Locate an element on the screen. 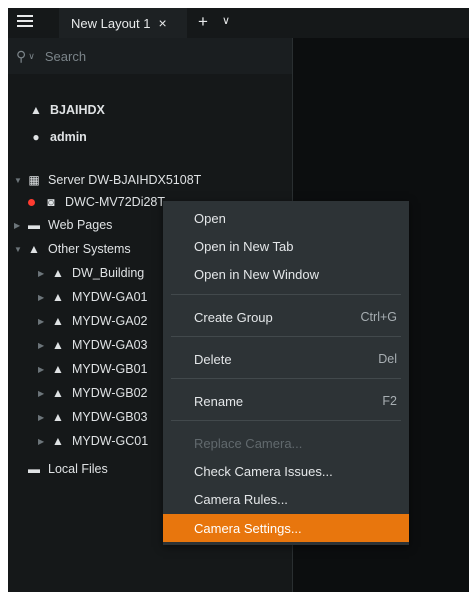  hamburger-menu-icon is located at coordinates (25, 23).